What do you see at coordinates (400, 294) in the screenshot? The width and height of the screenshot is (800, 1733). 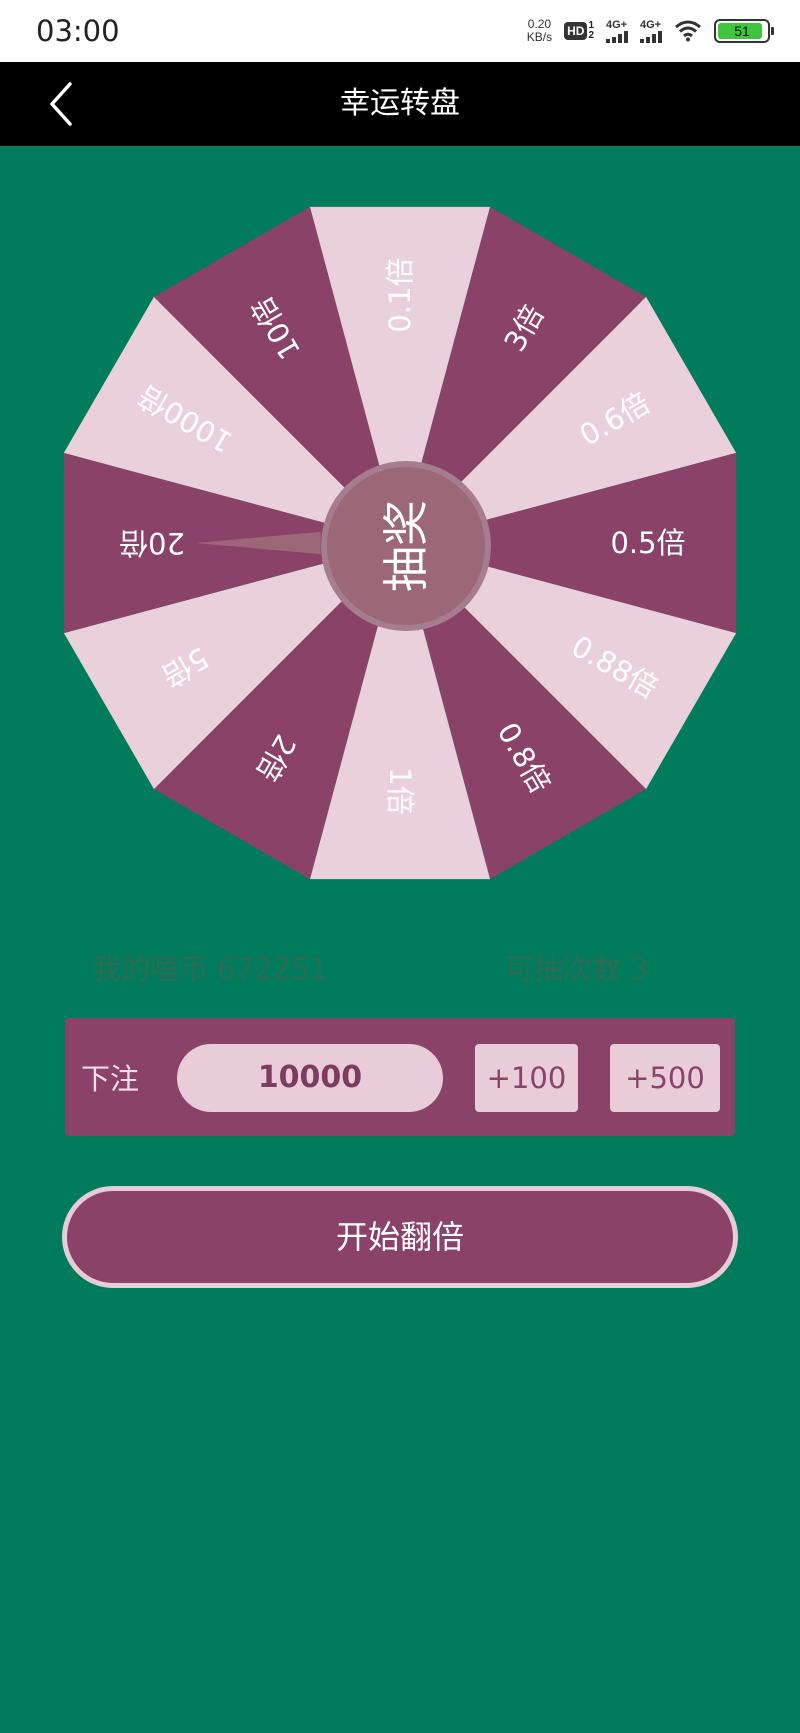 I see `wheel-segment-label: 0.1倍` at bounding box center [400, 294].